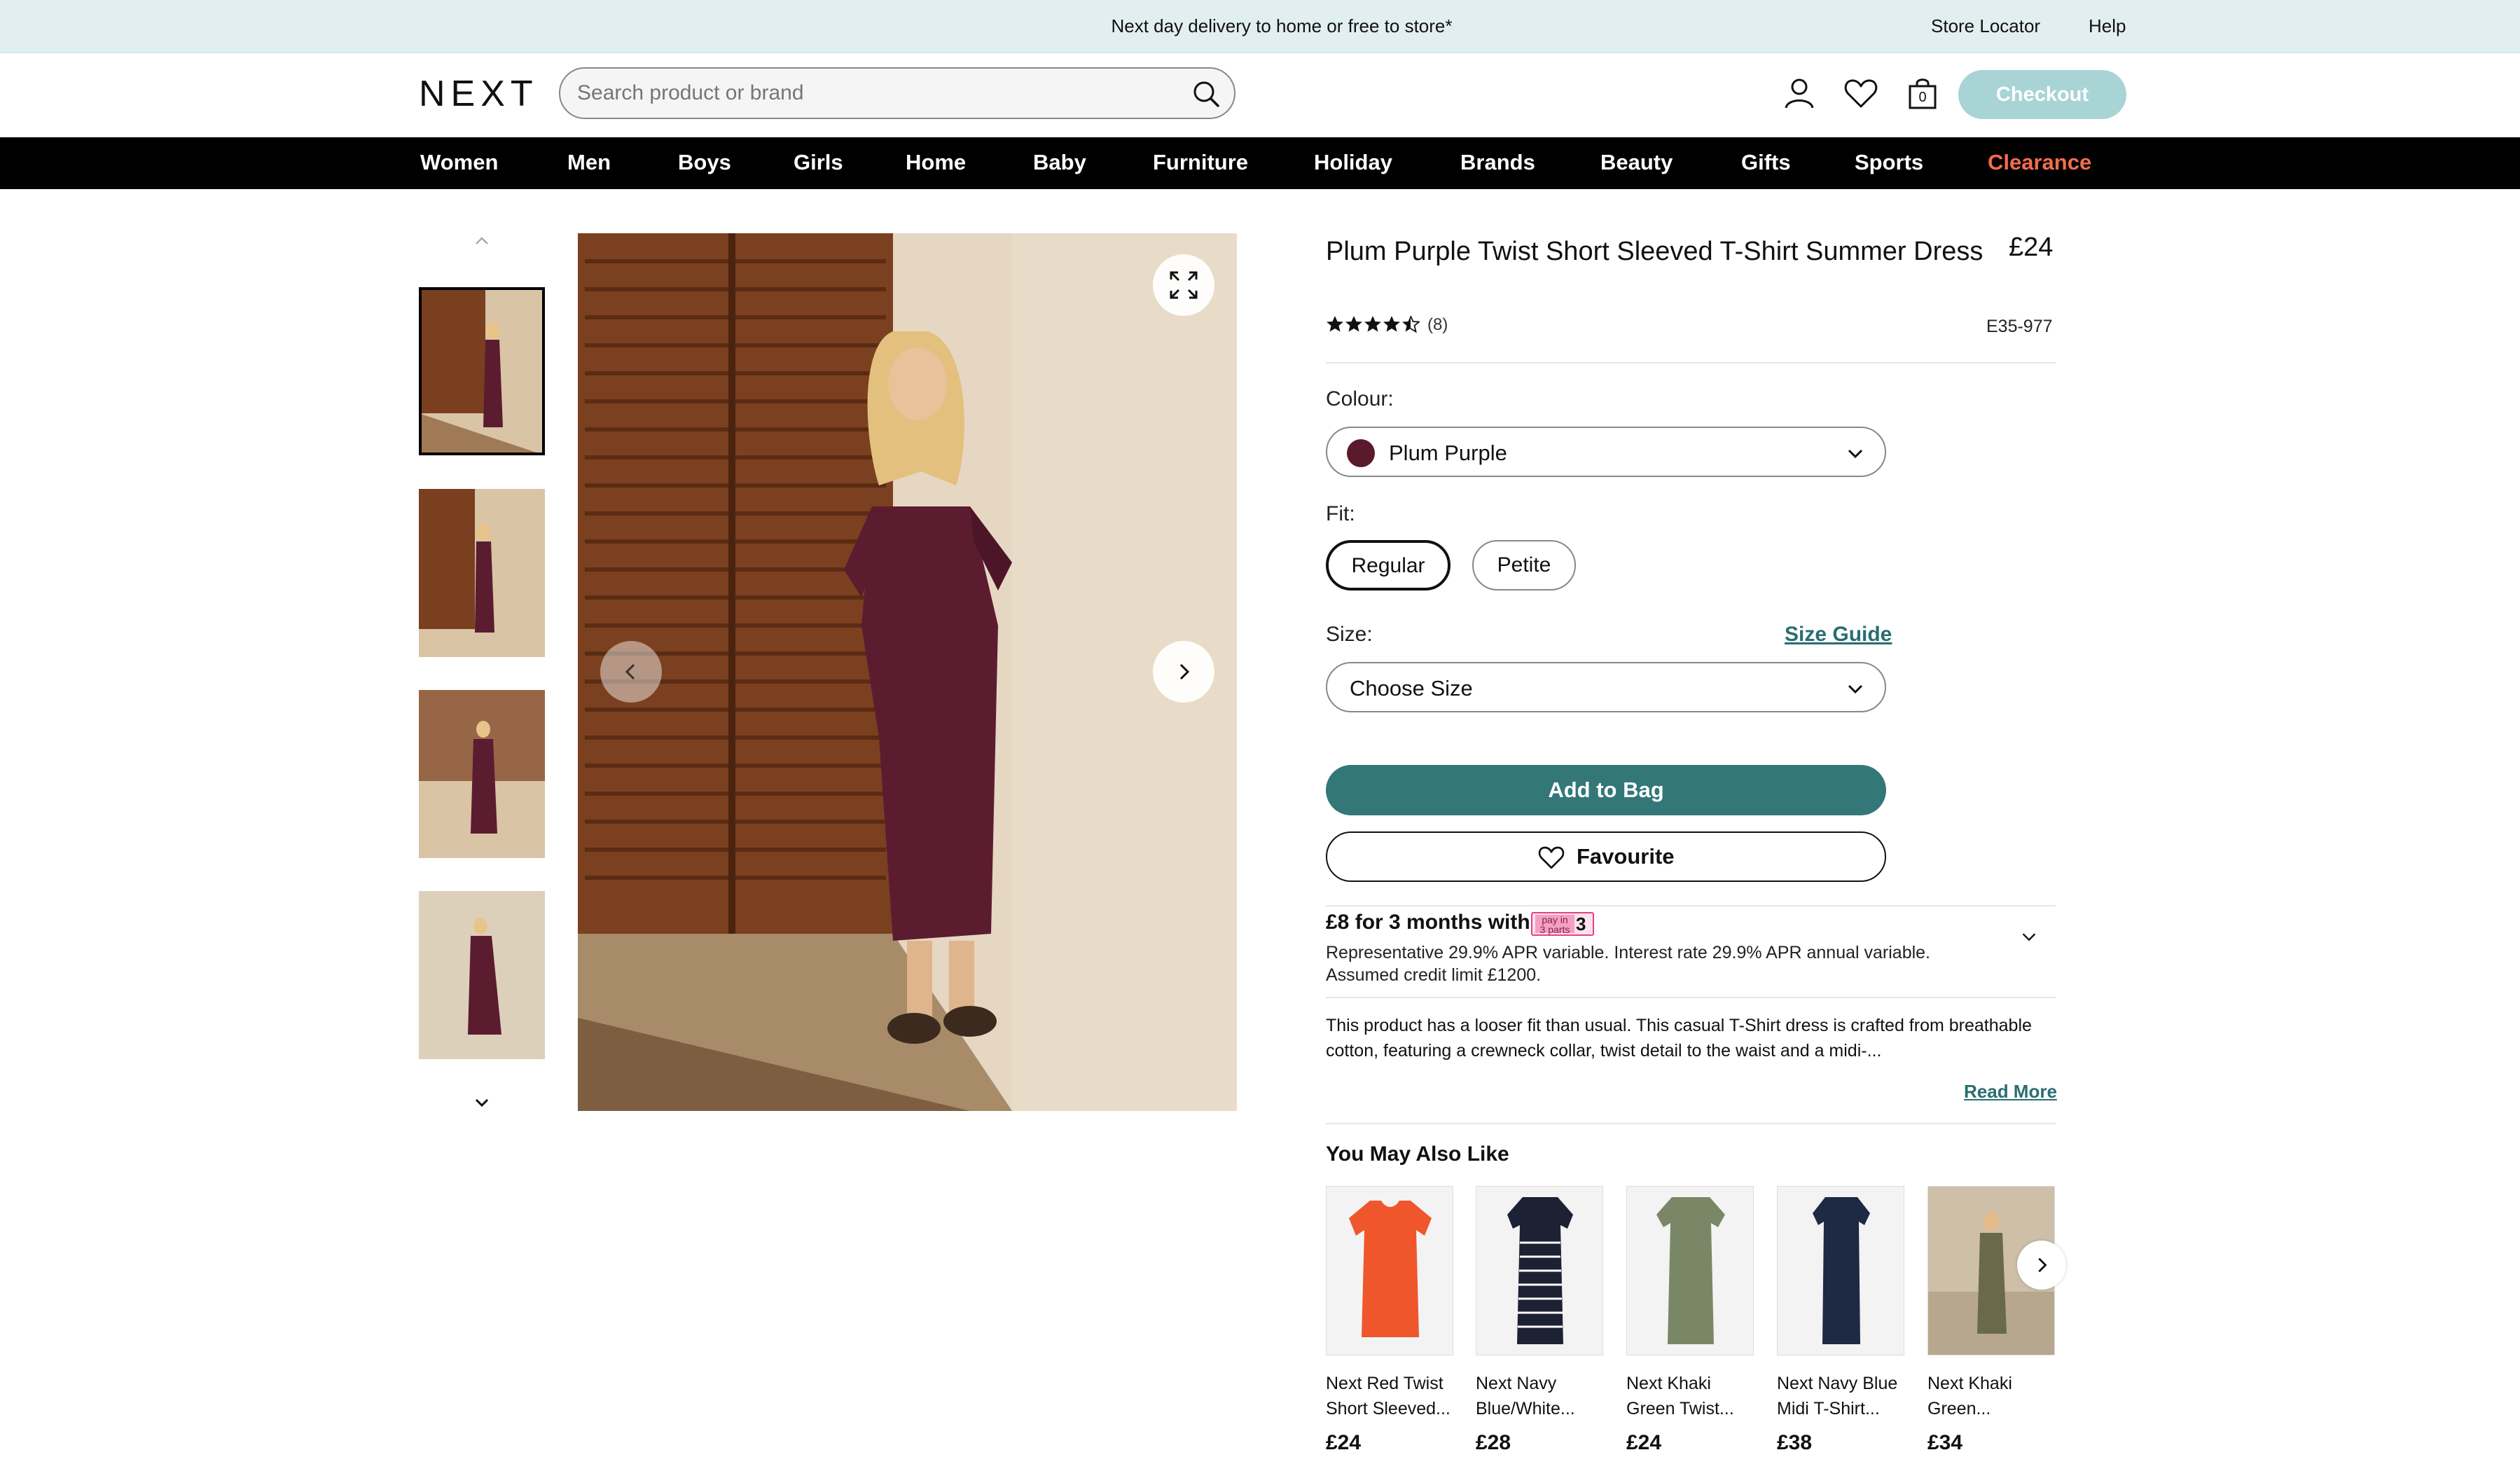 Image resolution: width=2520 pixels, height=1457 pixels. Describe the element at coordinates (1551, 857) in the screenshot. I see `heart-icon` at that location.